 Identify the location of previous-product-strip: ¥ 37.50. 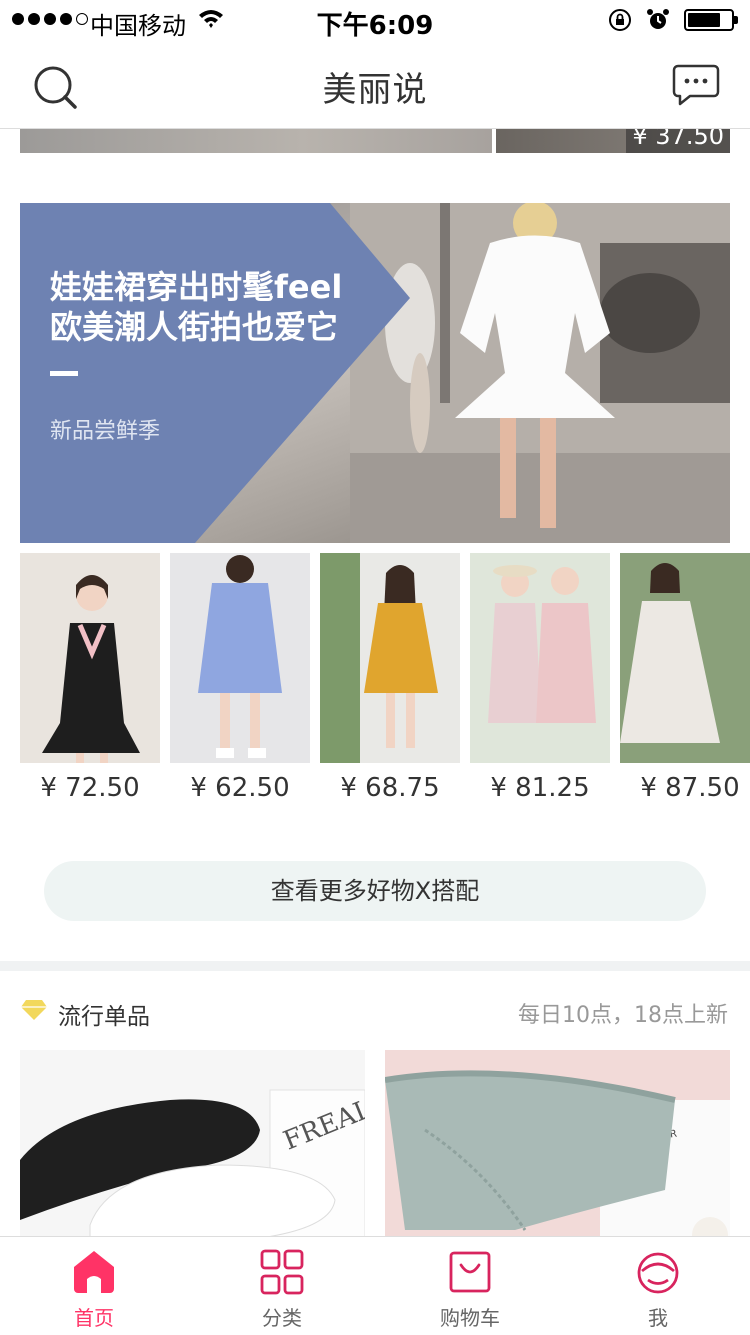
(375, 140).